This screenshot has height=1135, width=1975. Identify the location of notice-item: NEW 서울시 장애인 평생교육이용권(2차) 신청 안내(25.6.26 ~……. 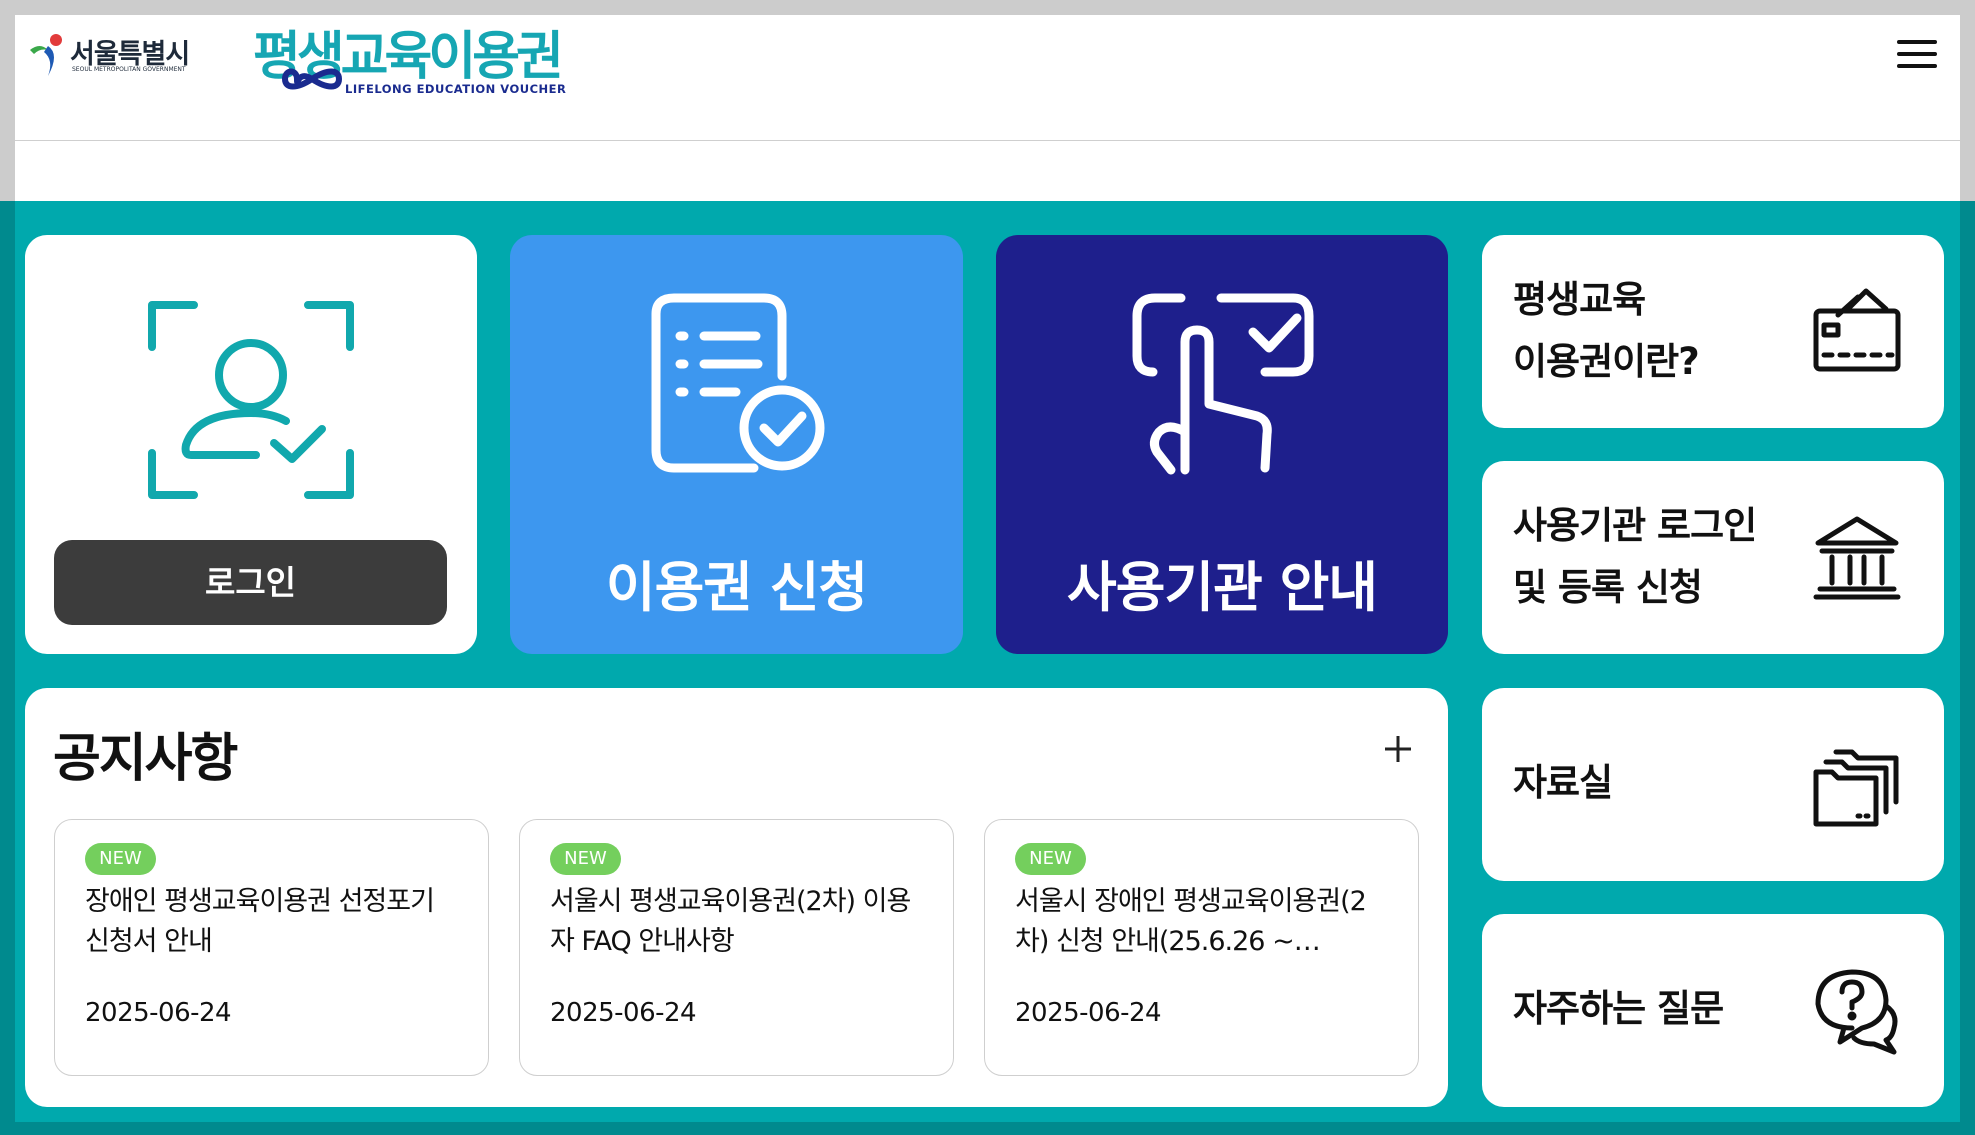
(1201, 947).